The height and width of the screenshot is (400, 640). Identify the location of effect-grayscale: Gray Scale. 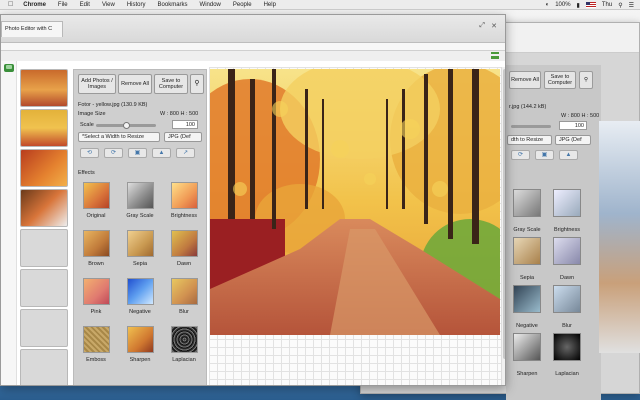
(140, 200).